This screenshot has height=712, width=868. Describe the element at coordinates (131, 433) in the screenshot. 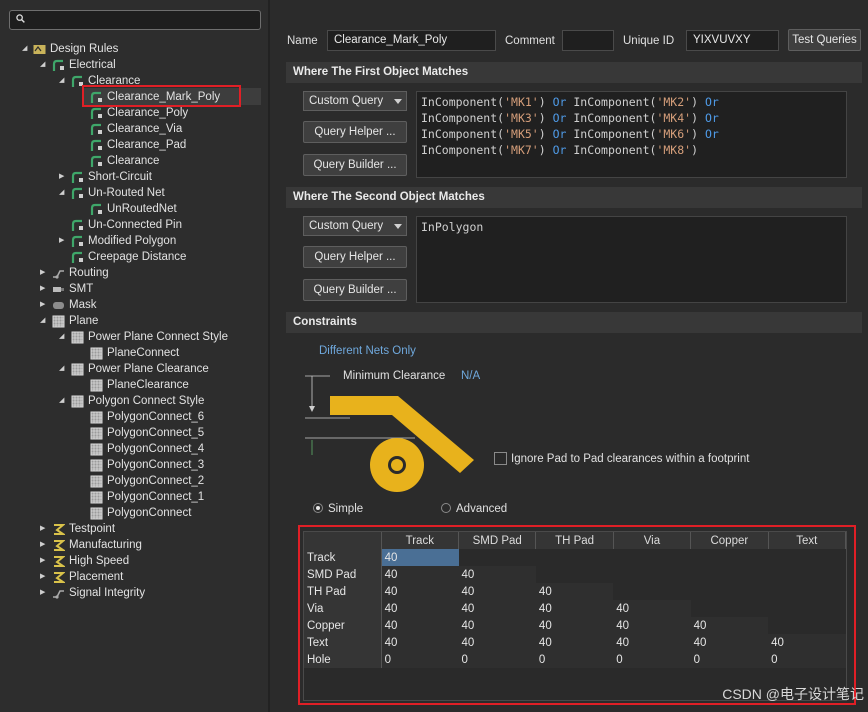

I see `tree-item: PolygonConnect_5` at that location.